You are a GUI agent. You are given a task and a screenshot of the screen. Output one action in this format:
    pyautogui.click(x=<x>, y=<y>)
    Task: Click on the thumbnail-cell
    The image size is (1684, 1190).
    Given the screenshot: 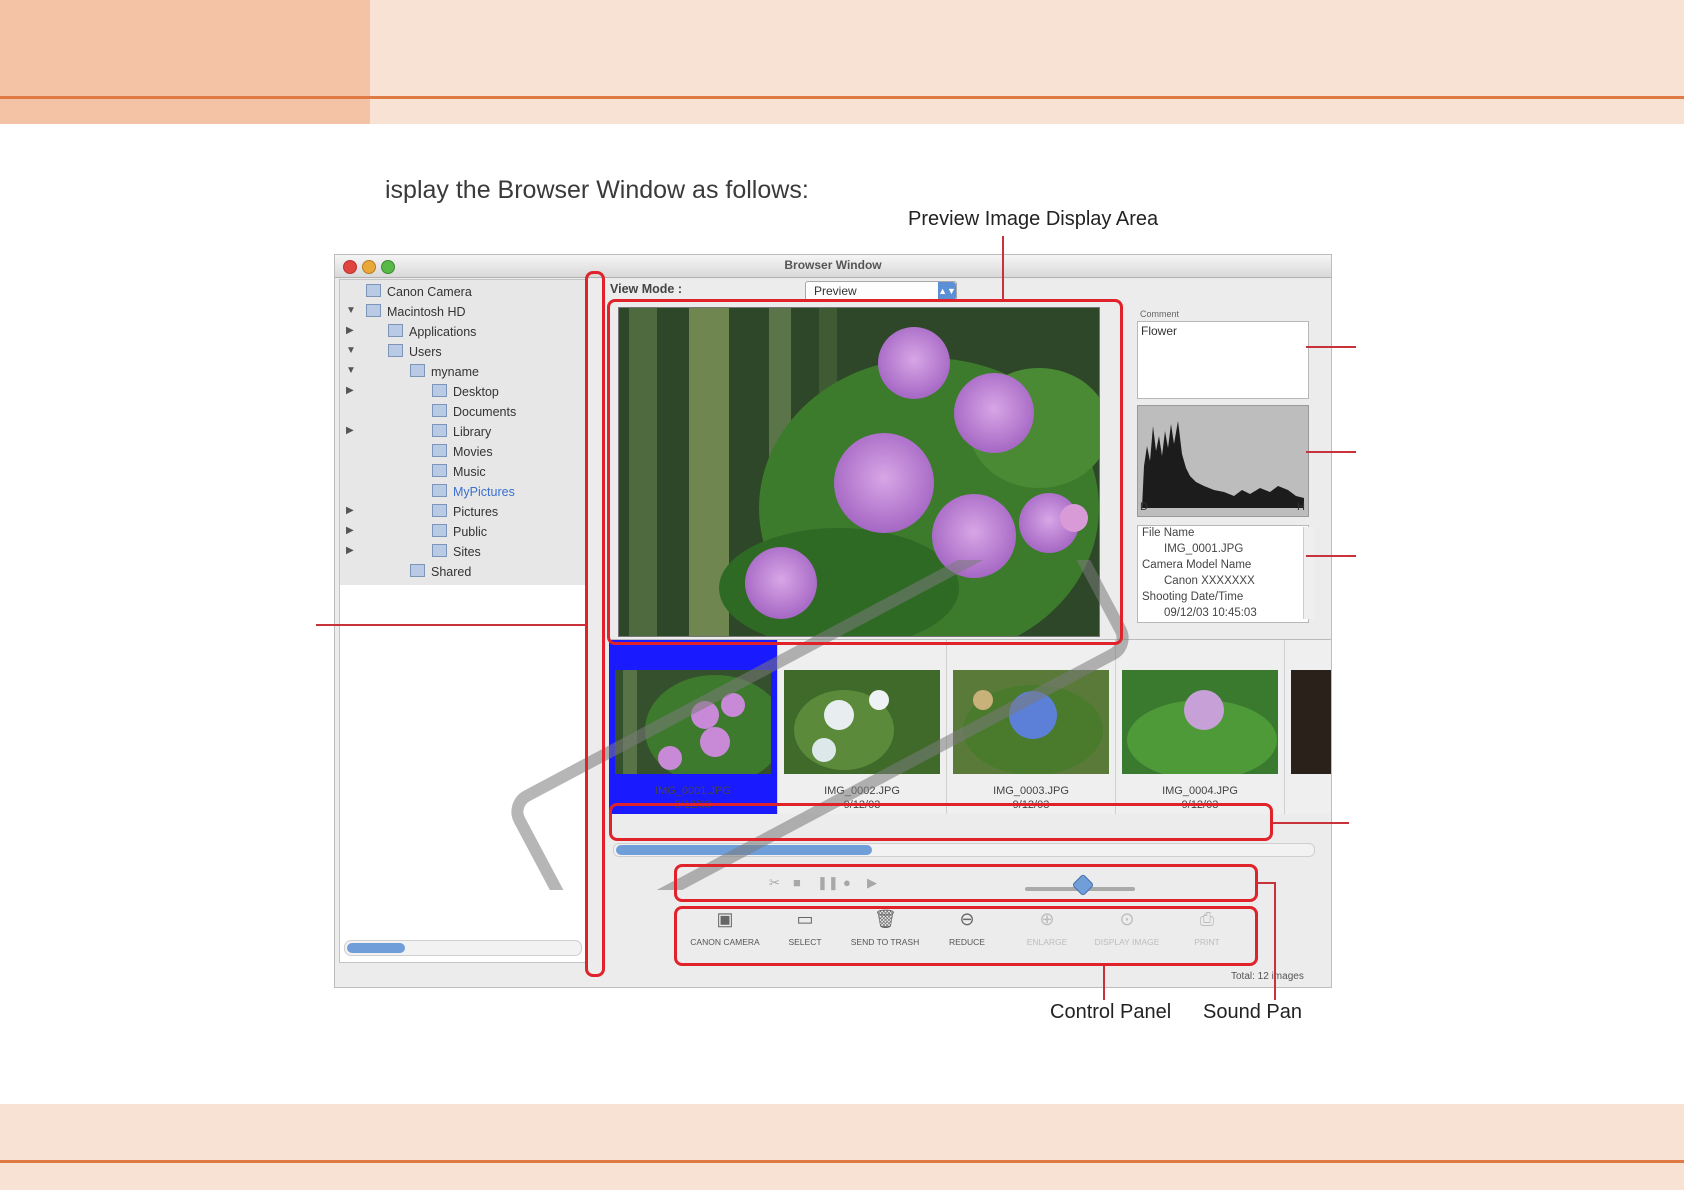 What is the action you would take?
    pyautogui.click(x=1308, y=727)
    